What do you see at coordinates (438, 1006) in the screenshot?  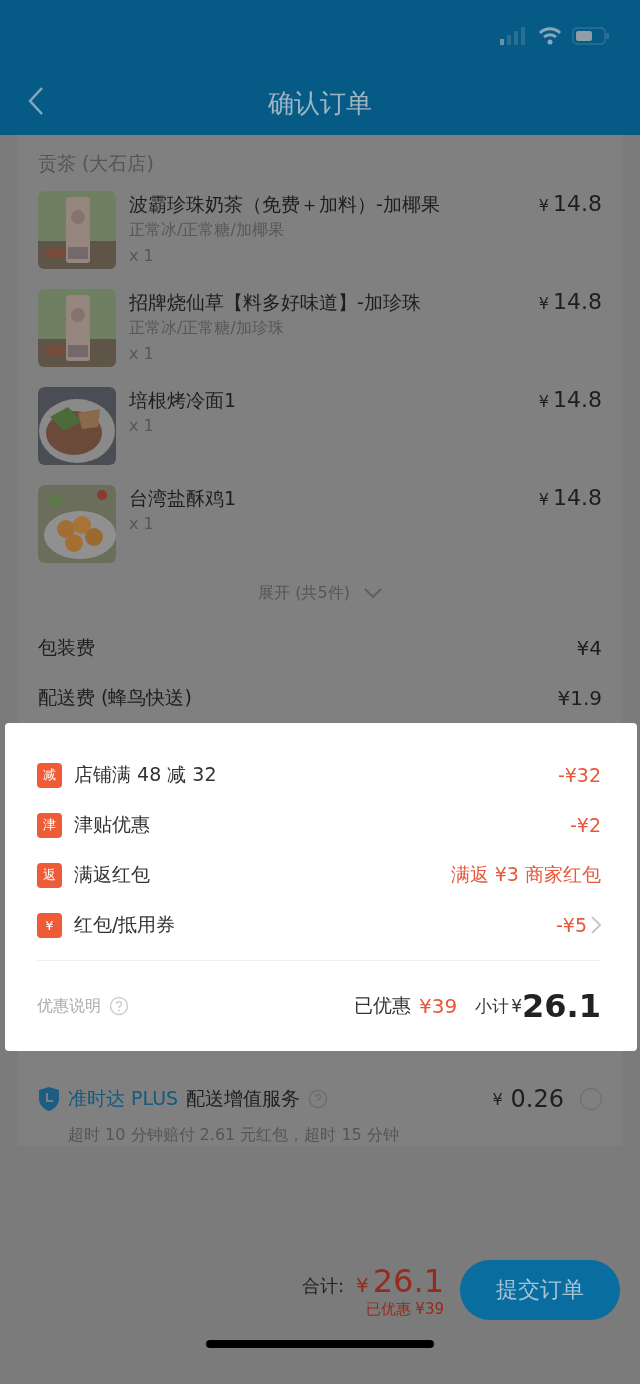 I see `saved-amount: ¥39` at bounding box center [438, 1006].